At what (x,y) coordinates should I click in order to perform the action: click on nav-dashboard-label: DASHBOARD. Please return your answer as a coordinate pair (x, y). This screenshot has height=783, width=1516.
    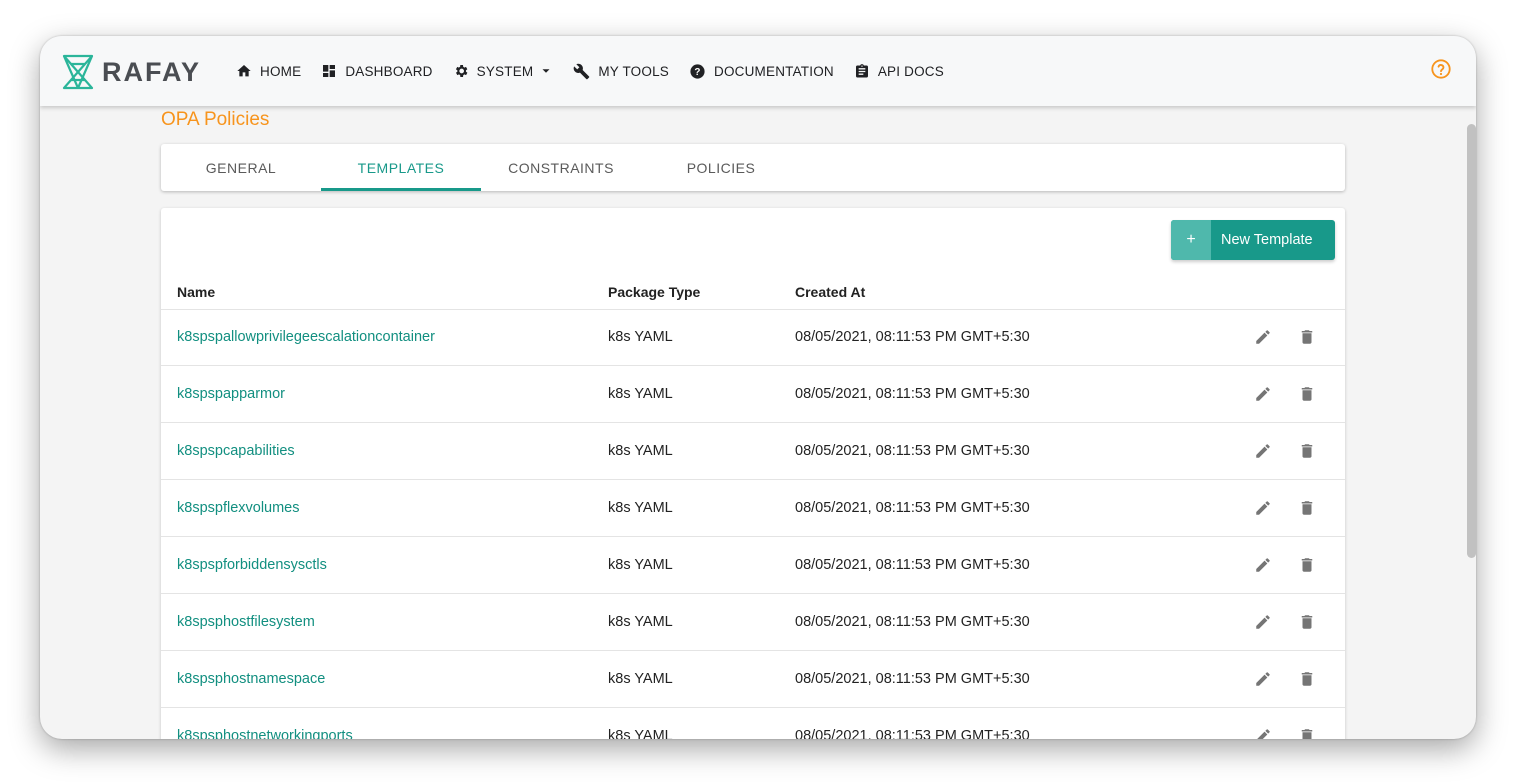
    Looking at the image, I should click on (389, 71).